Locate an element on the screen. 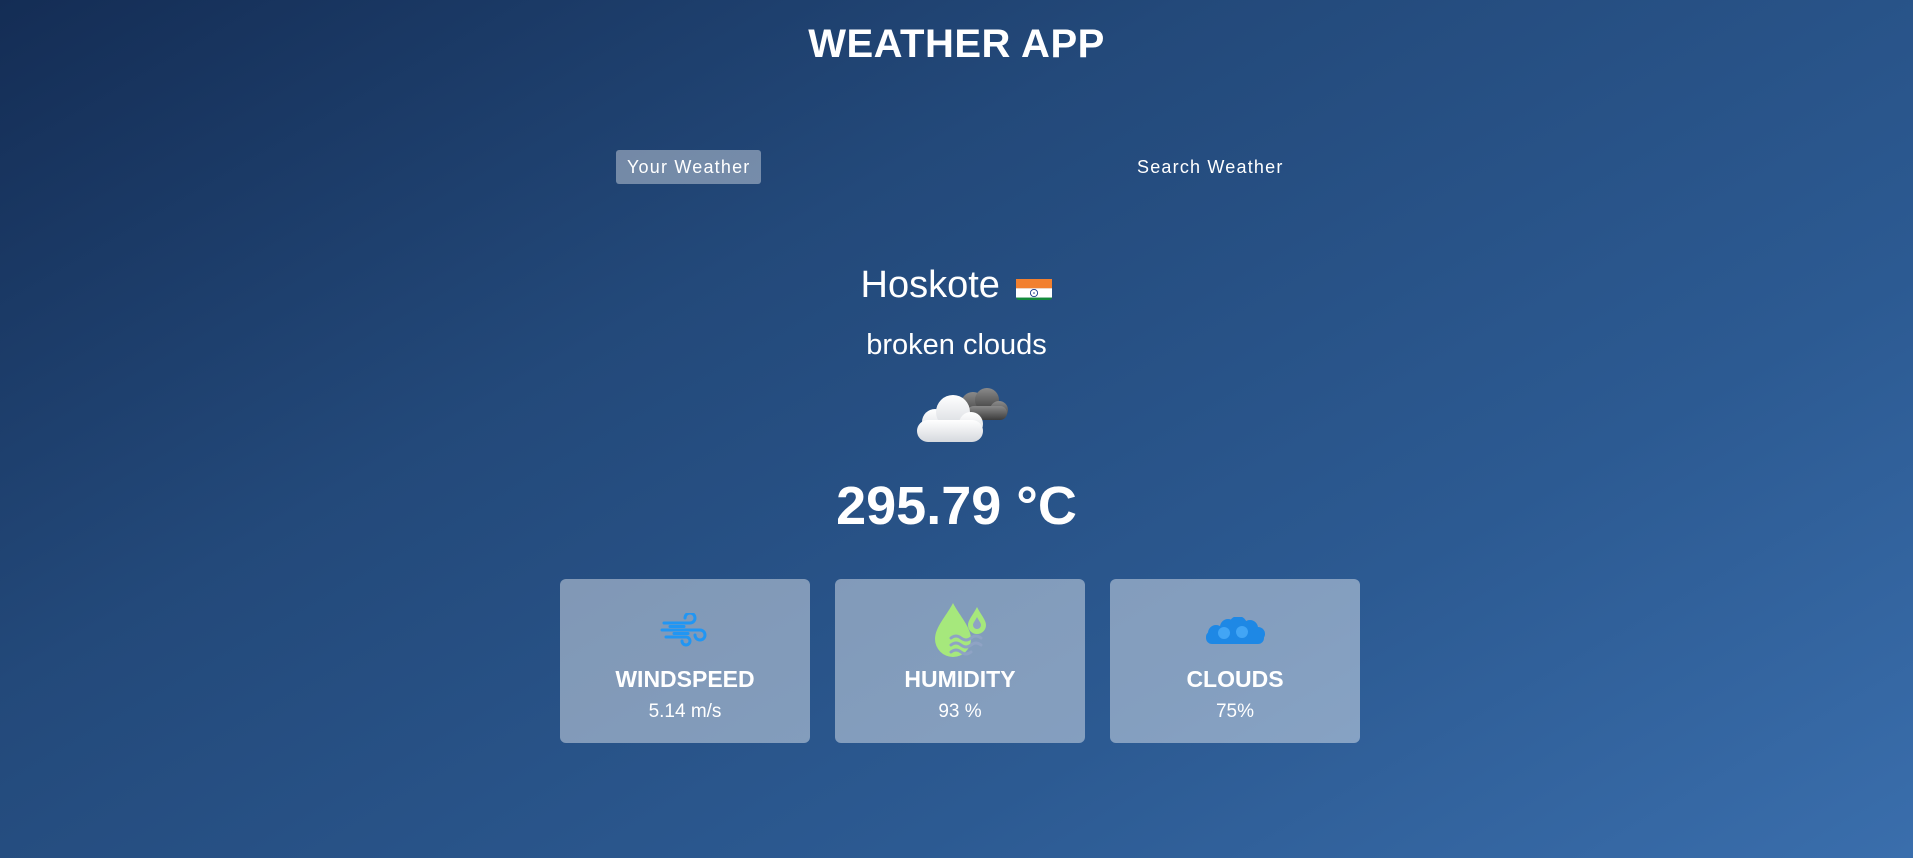  city-heading: Hoskote is located at coordinates (956, 285).